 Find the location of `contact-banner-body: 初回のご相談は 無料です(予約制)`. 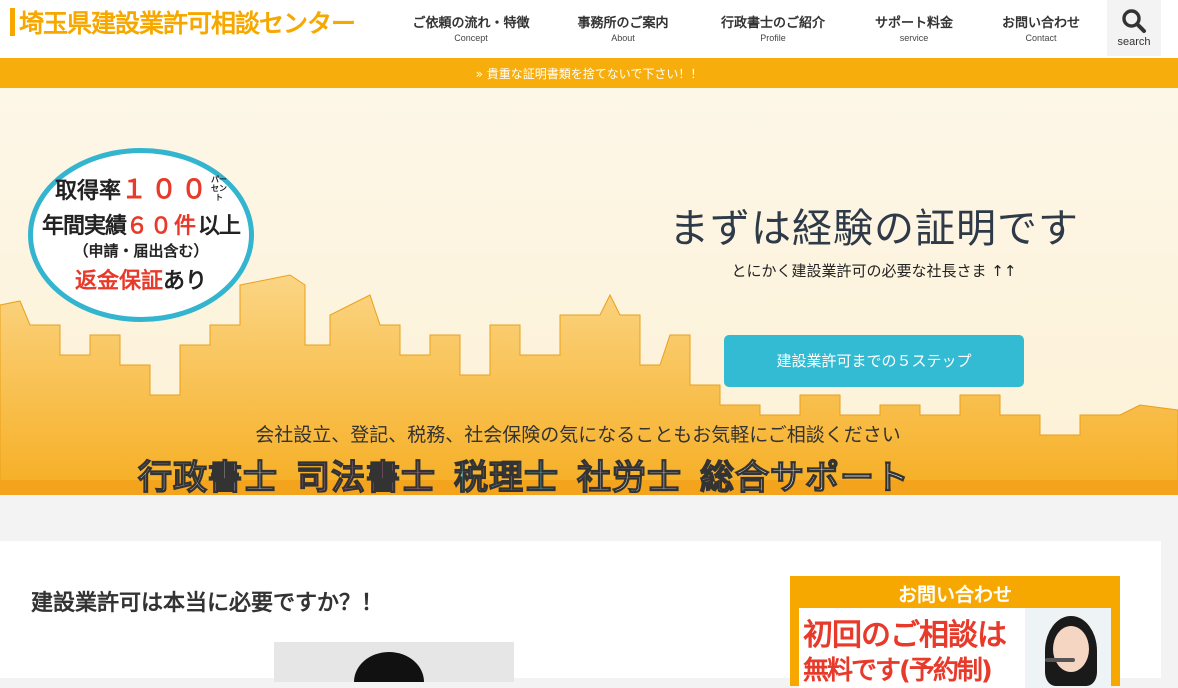

contact-banner-body: 初回のご相談は 無料です(予約制) is located at coordinates (955, 648).